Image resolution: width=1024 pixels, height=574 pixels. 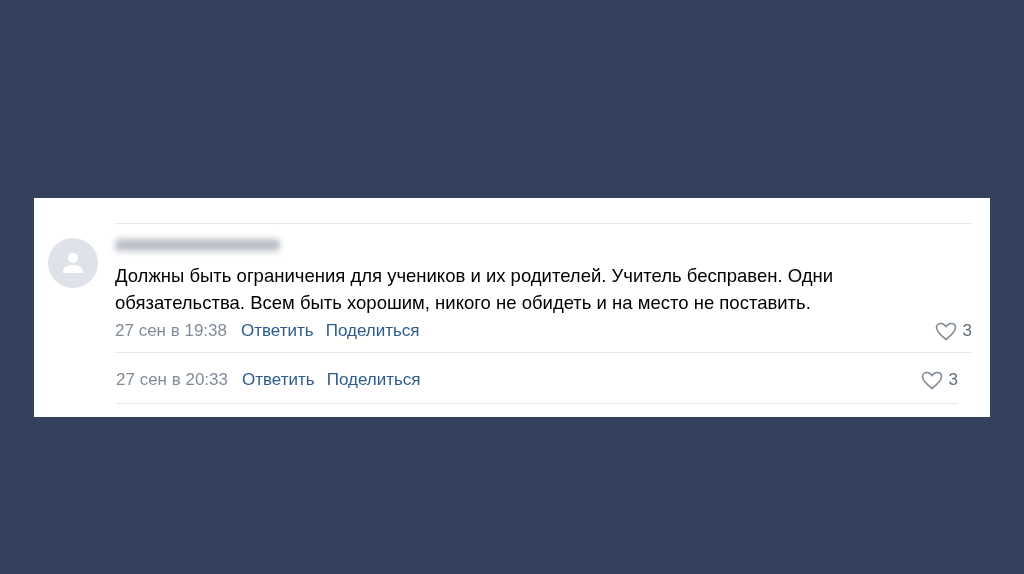 I want to click on comment-text: Должны быть ограничения для учеников и их родителей. Учитель бесправен. Одни обязательства. Всем быть хорошим, никого не обидеть и на место не поставить., so click(x=475, y=289).